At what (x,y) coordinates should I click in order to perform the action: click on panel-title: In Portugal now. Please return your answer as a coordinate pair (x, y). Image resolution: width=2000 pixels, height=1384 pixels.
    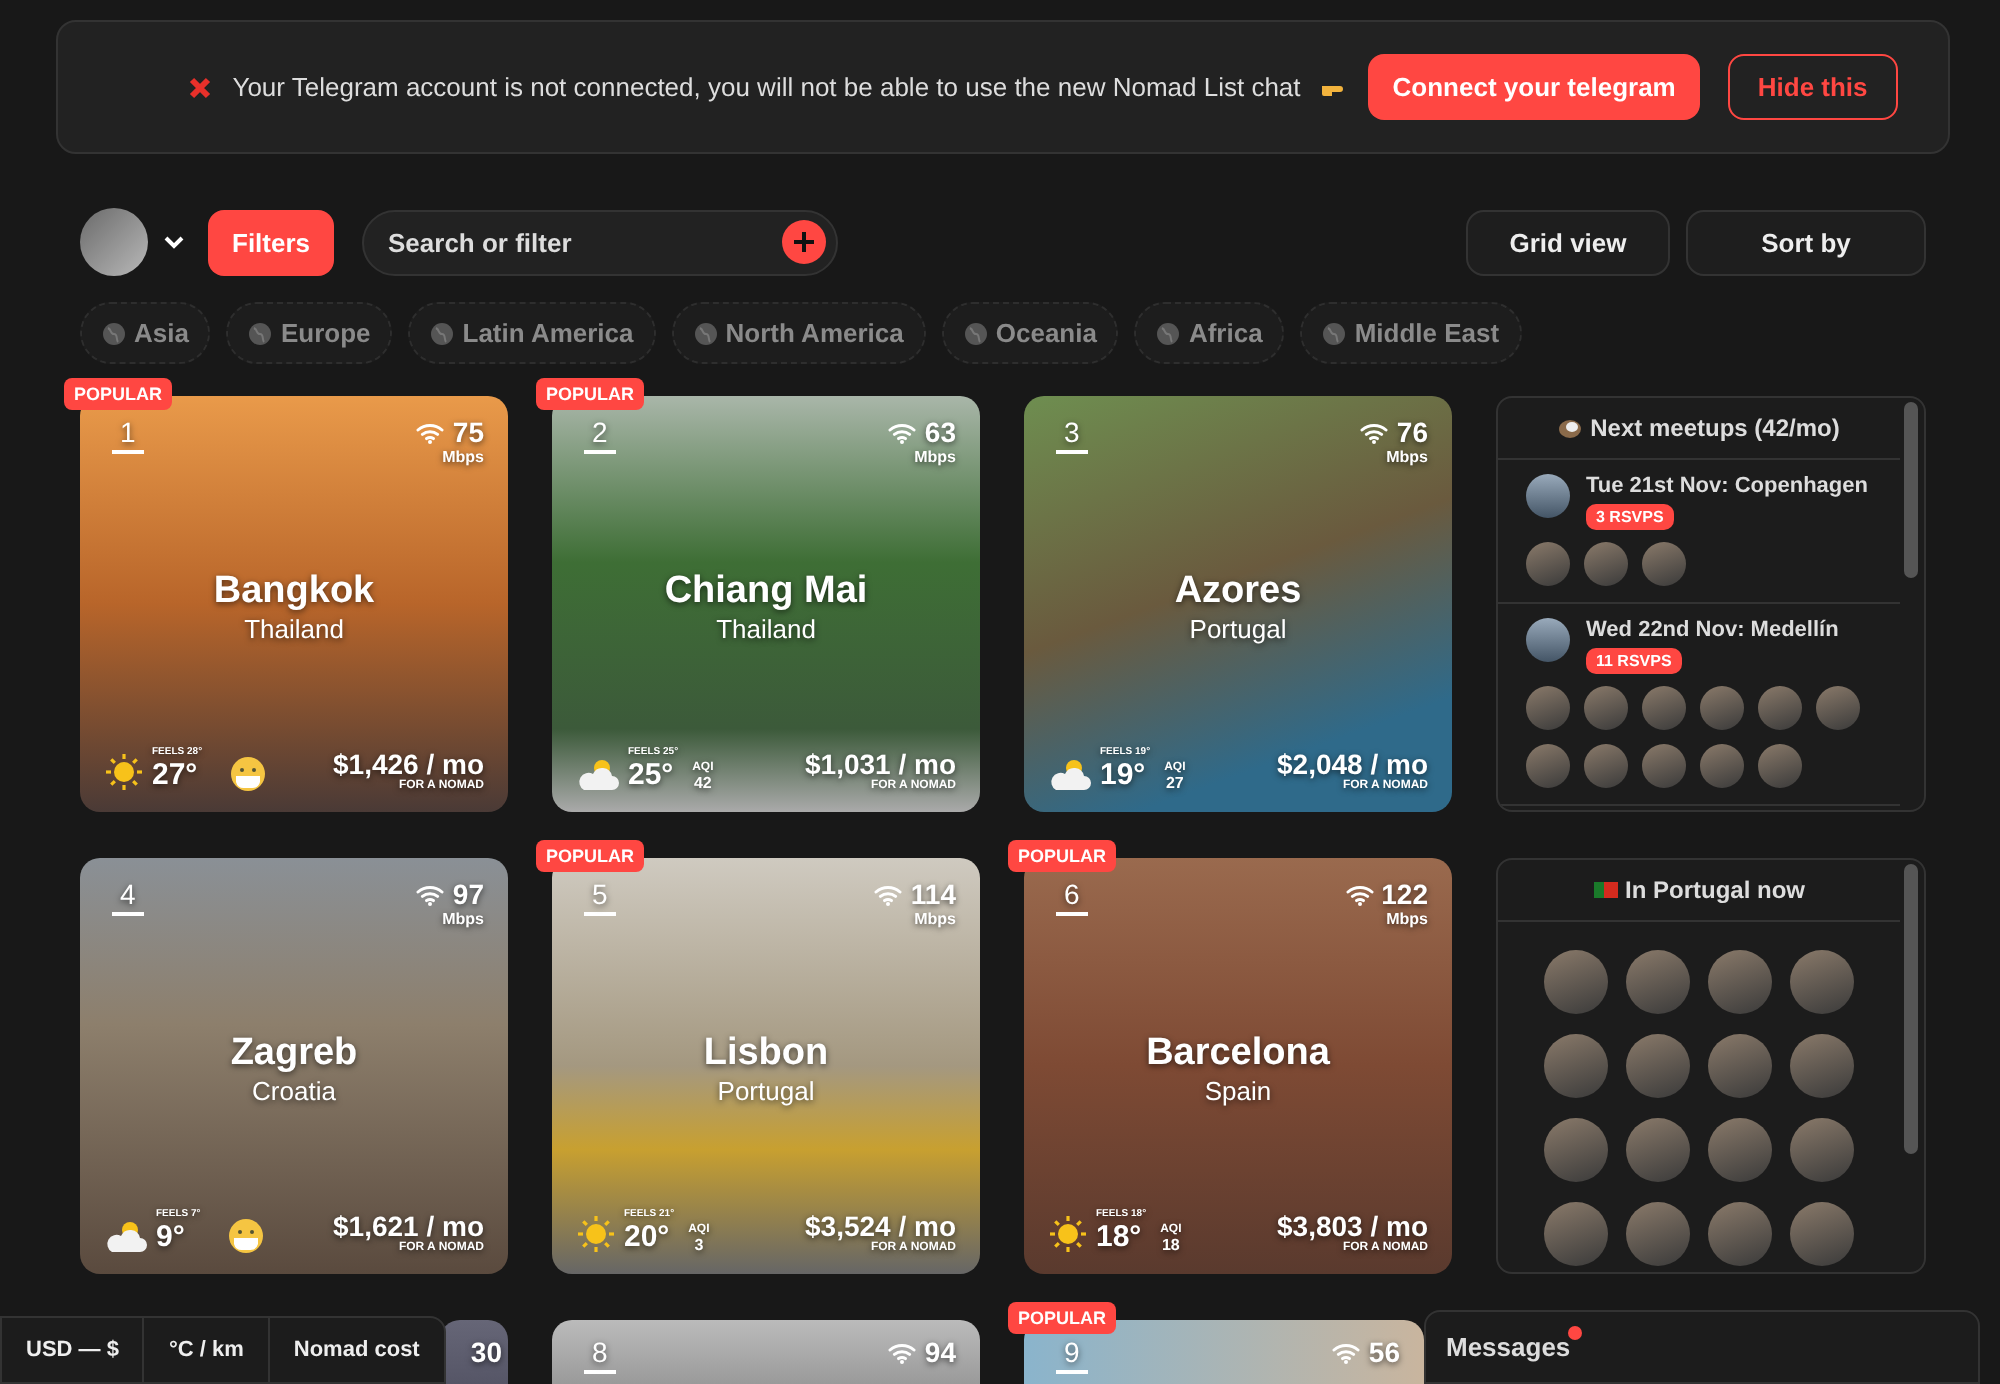
    Looking at the image, I should click on (1715, 890).